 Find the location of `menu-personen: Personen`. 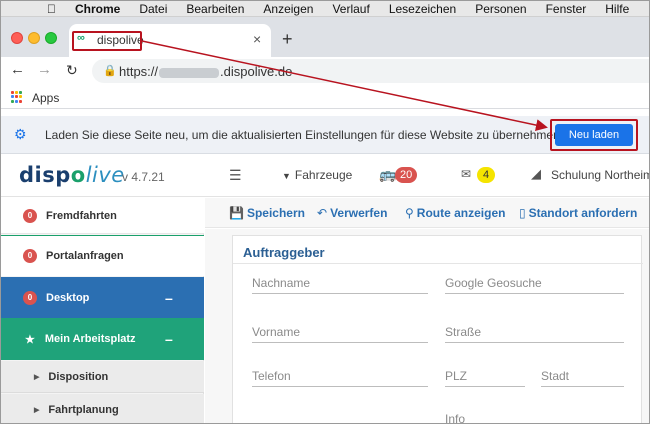

menu-personen: Personen is located at coordinates (500, 9).